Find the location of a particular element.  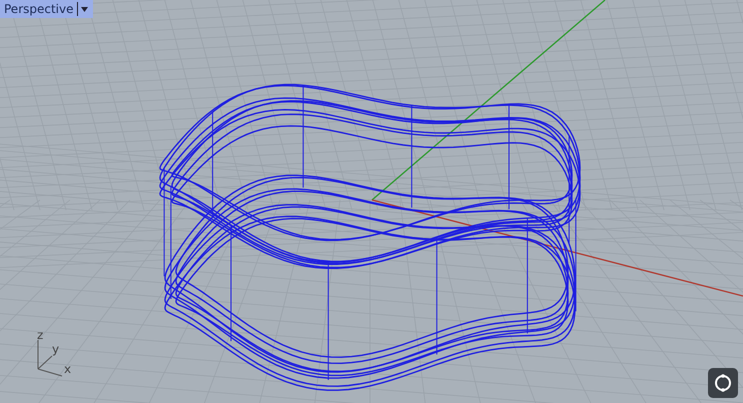

rotate-icon is located at coordinates (723, 383).